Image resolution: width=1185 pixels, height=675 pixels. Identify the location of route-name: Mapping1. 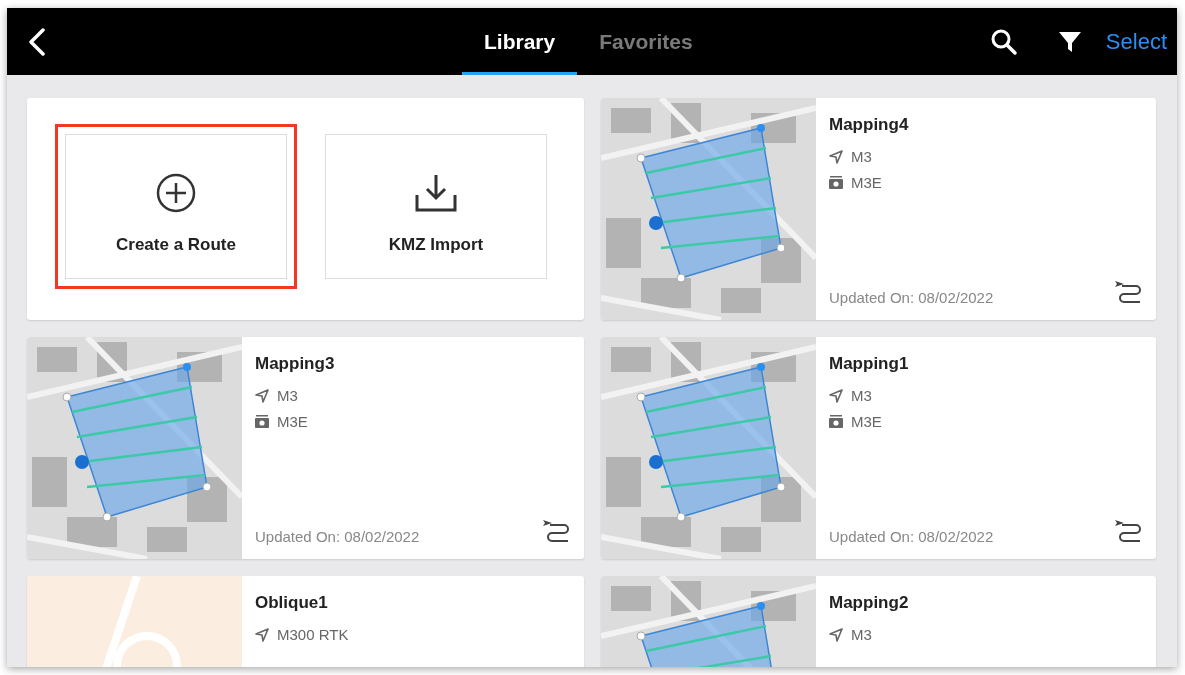
(869, 364).